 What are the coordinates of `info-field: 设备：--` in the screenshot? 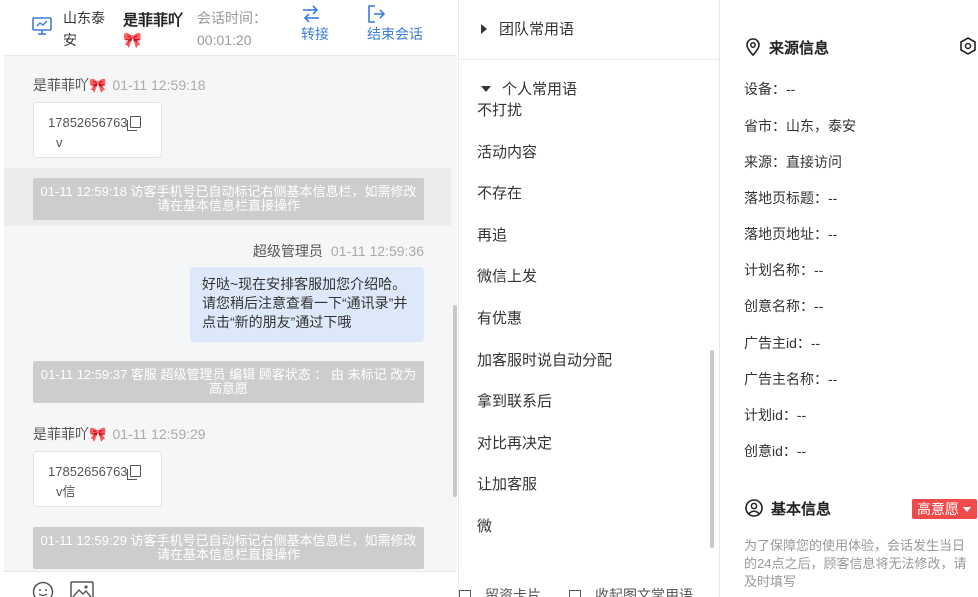 It's located at (770, 89).